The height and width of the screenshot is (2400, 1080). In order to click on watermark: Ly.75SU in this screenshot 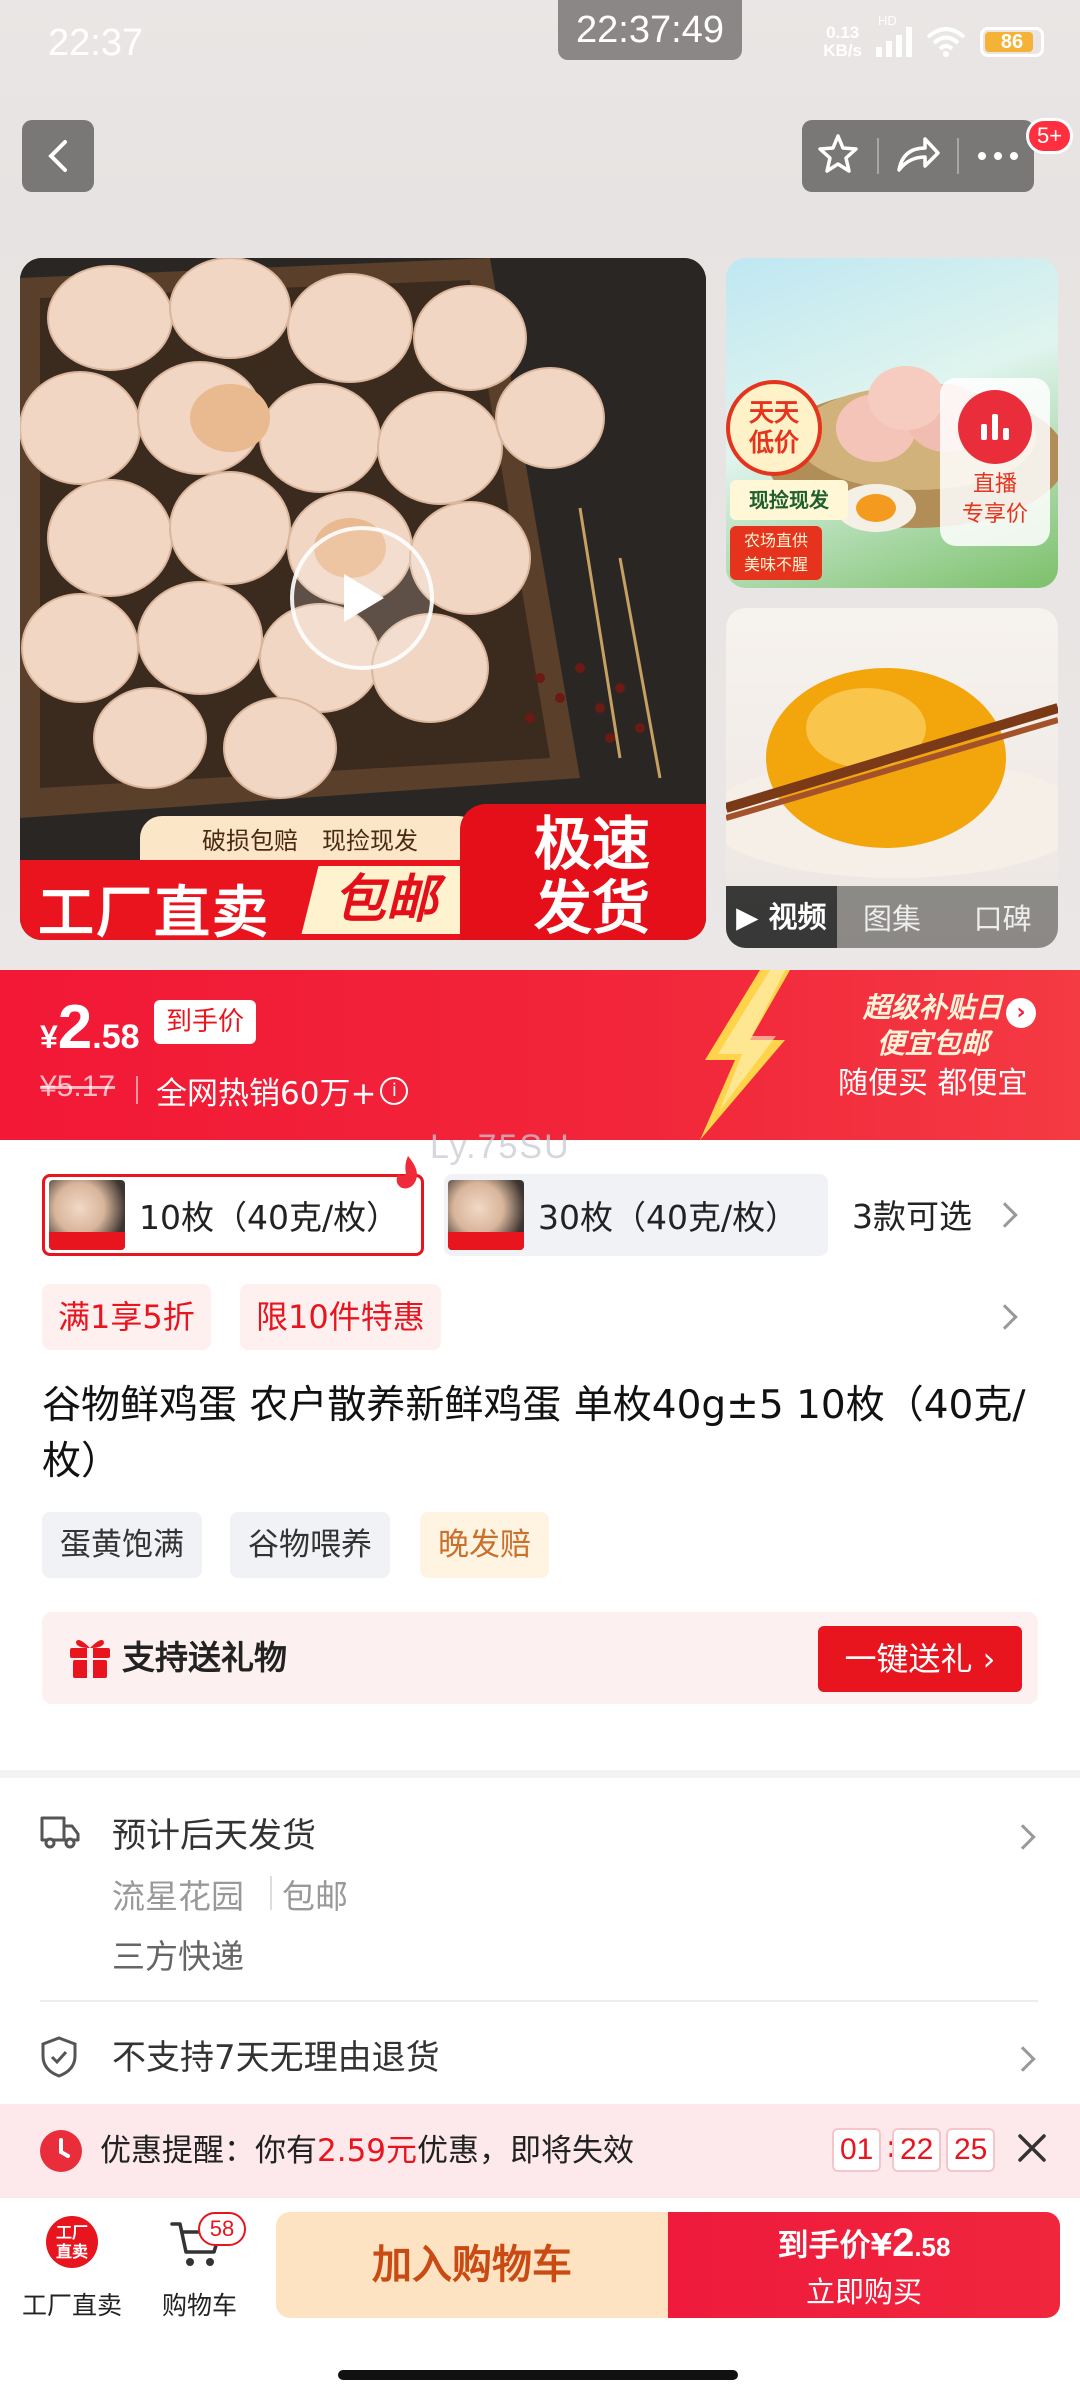, I will do `click(500, 1147)`.